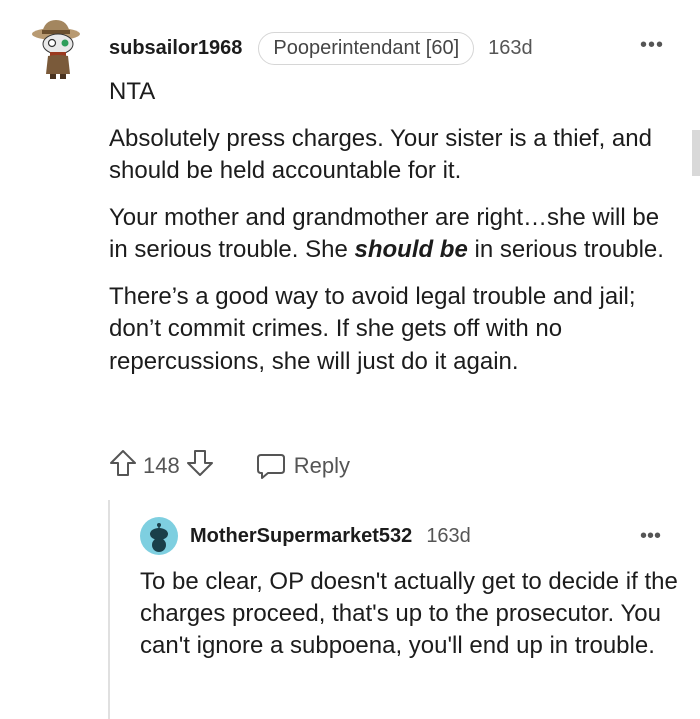 The height and width of the screenshot is (719, 700). I want to click on speech-bubble-icon, so click(270, 466).